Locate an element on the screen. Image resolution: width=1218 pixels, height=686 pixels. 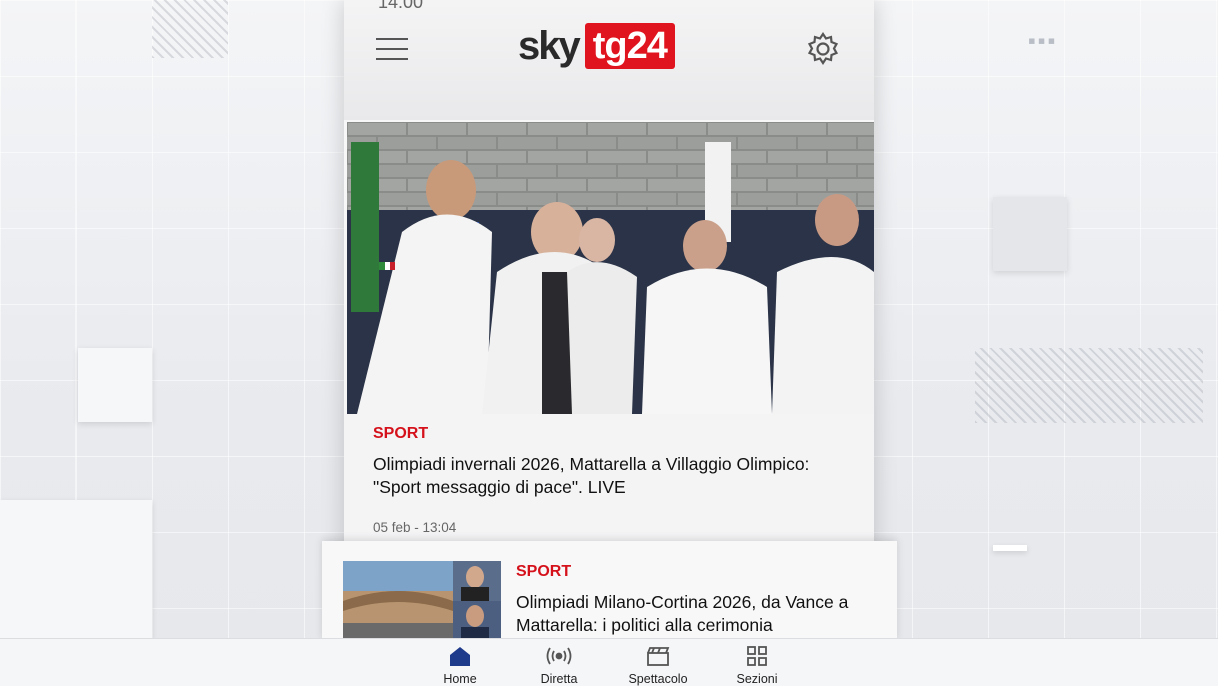
nav-spettacolo-label: Spettacolo is located at coordinates (658, 679).